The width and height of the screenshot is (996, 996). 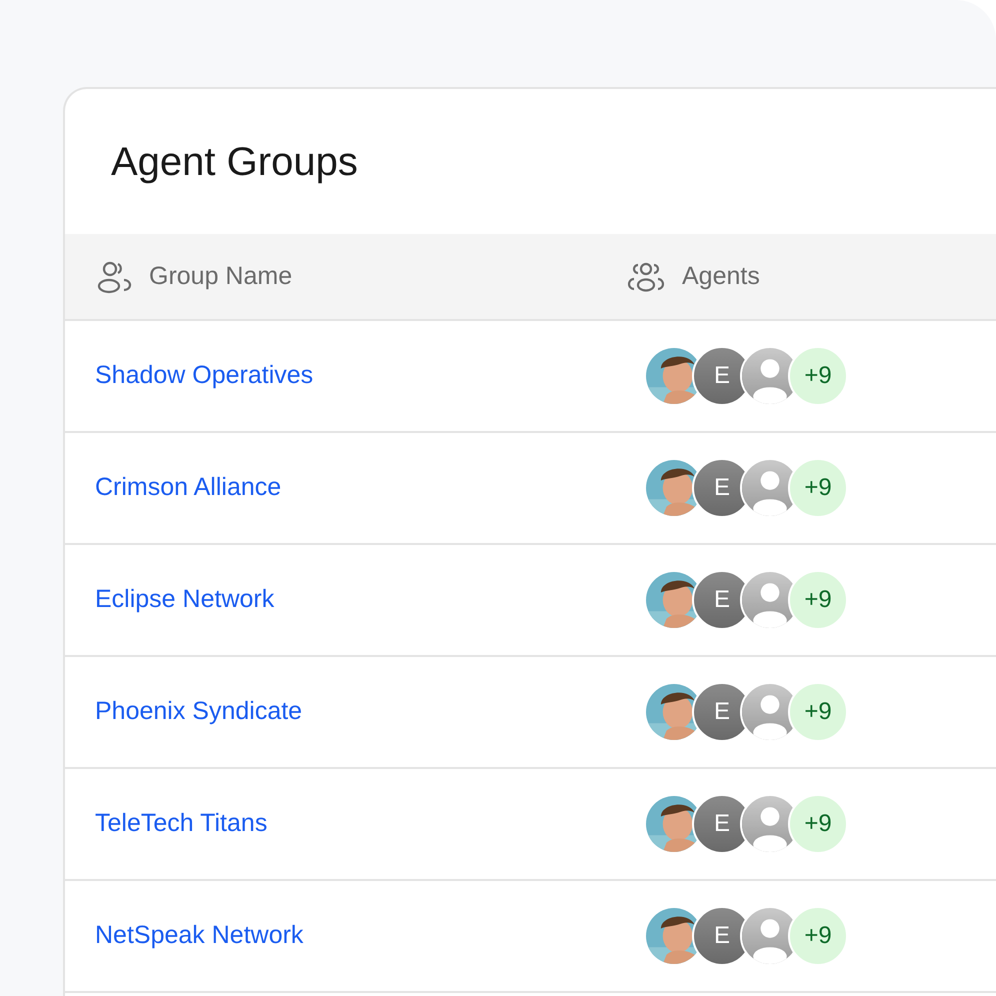 I want to click on group-link: Eclipse Network, so click(x=184, y=599).